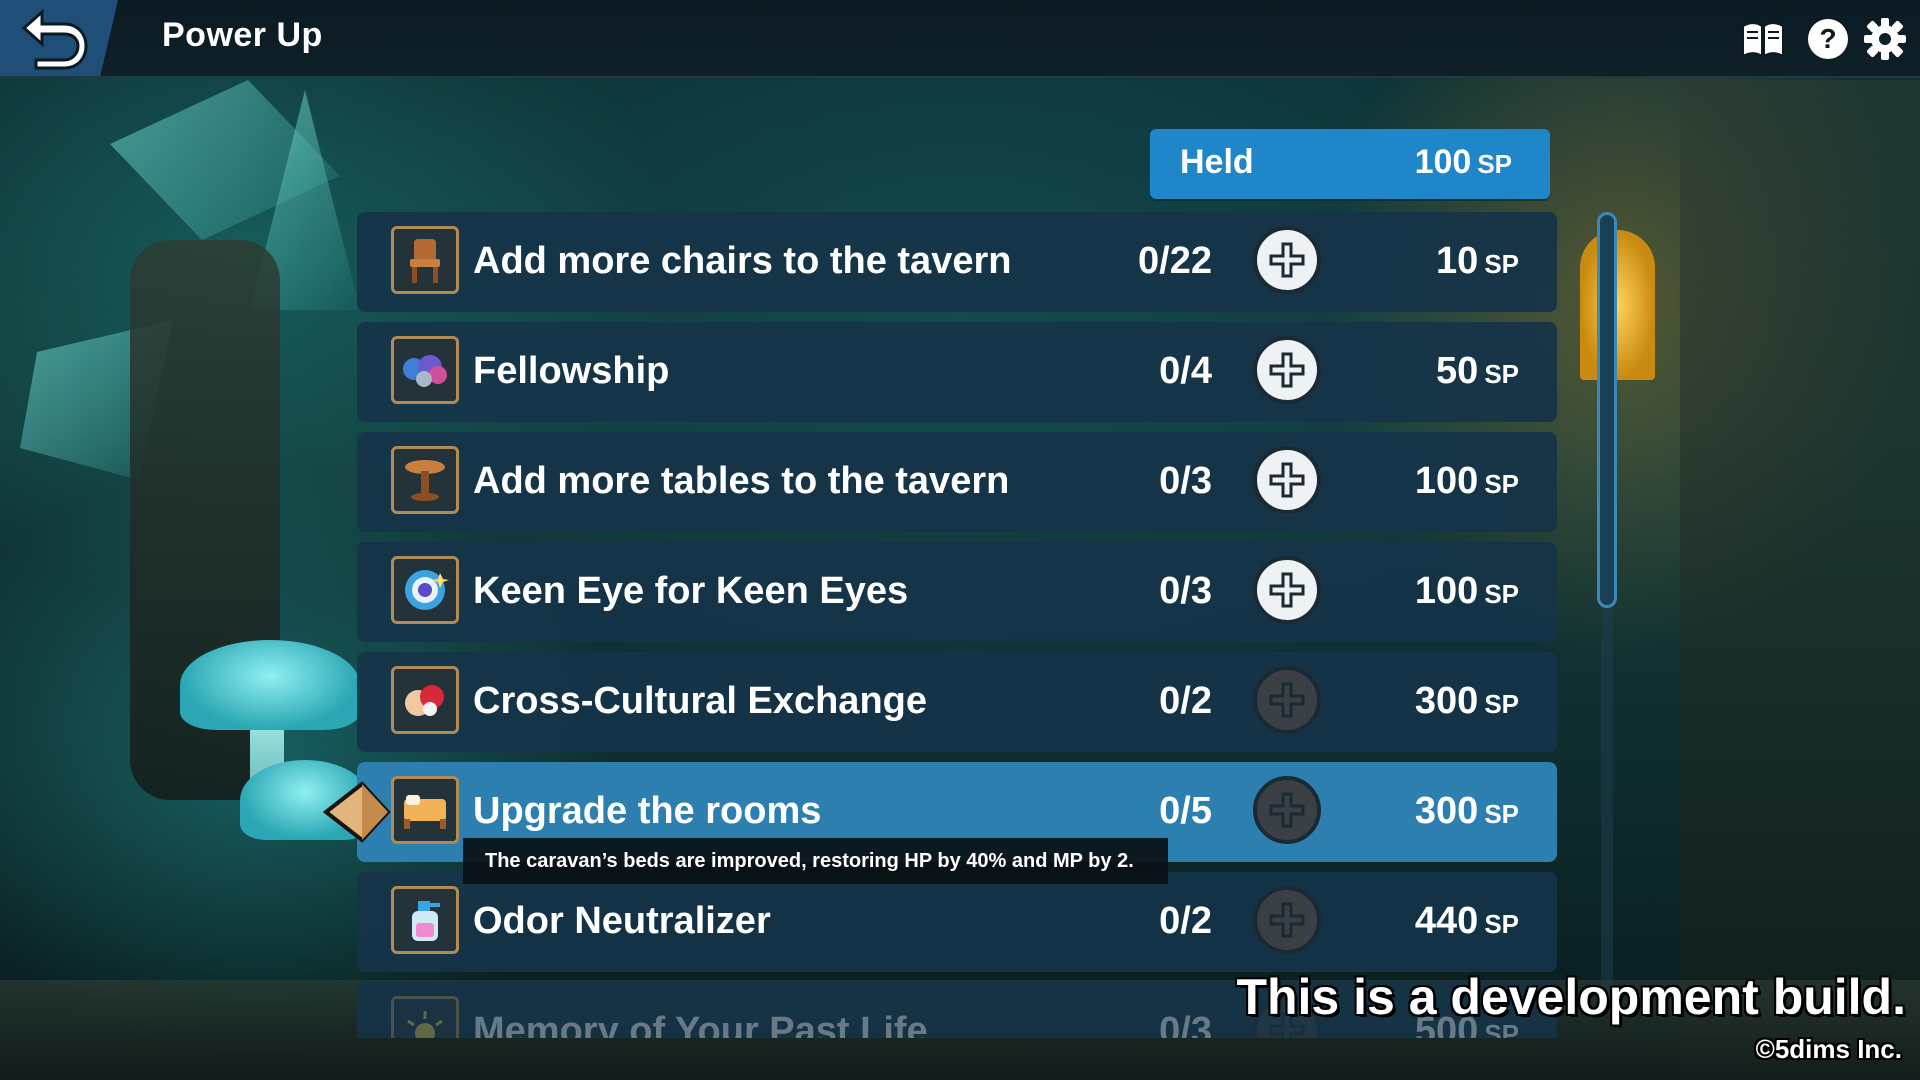 This screenshot has width=1920, height=1080. Describe the element at coordinates (622, 921) in the screenshot. I see `row-name: Odor Neutralizer` at that location.